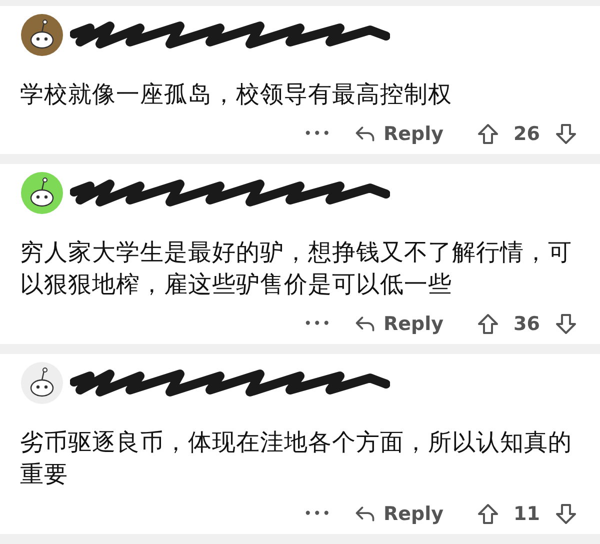  What do you see at coordinates (527, 514) in the screenshot?
I see `vote-count: 11` at bounding box center [527, 514].